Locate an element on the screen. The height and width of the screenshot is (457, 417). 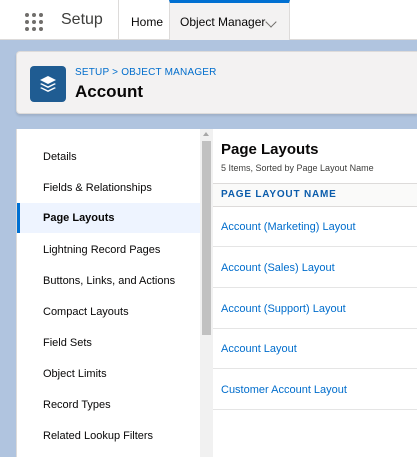
table-row: Account (Marketing) Layout is located at coordinates (315, 227).